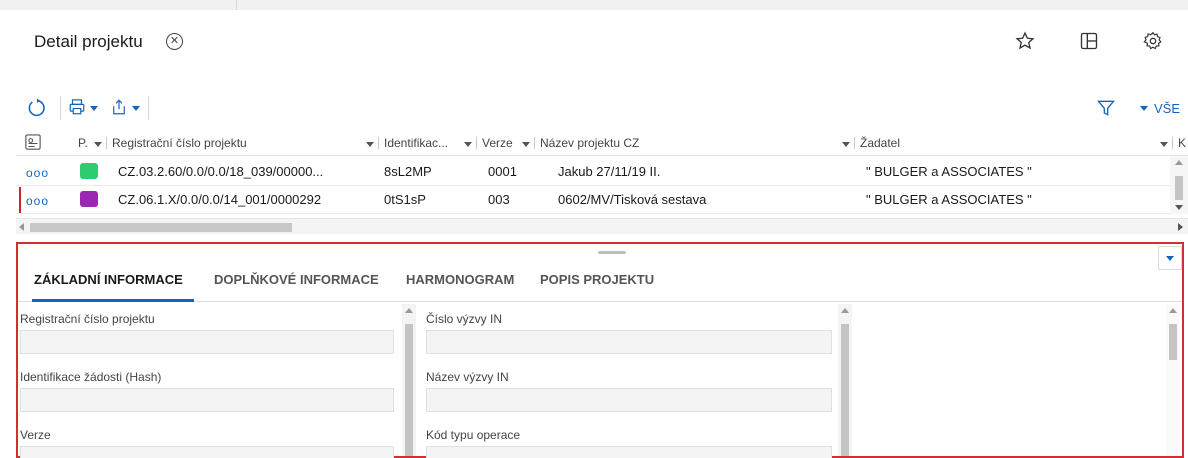 The image size is (1188, 458). What do you see at coordinates (499, 199) in the screenshot?
I see `cell-verze: 003` at bounding box center [499, 199].